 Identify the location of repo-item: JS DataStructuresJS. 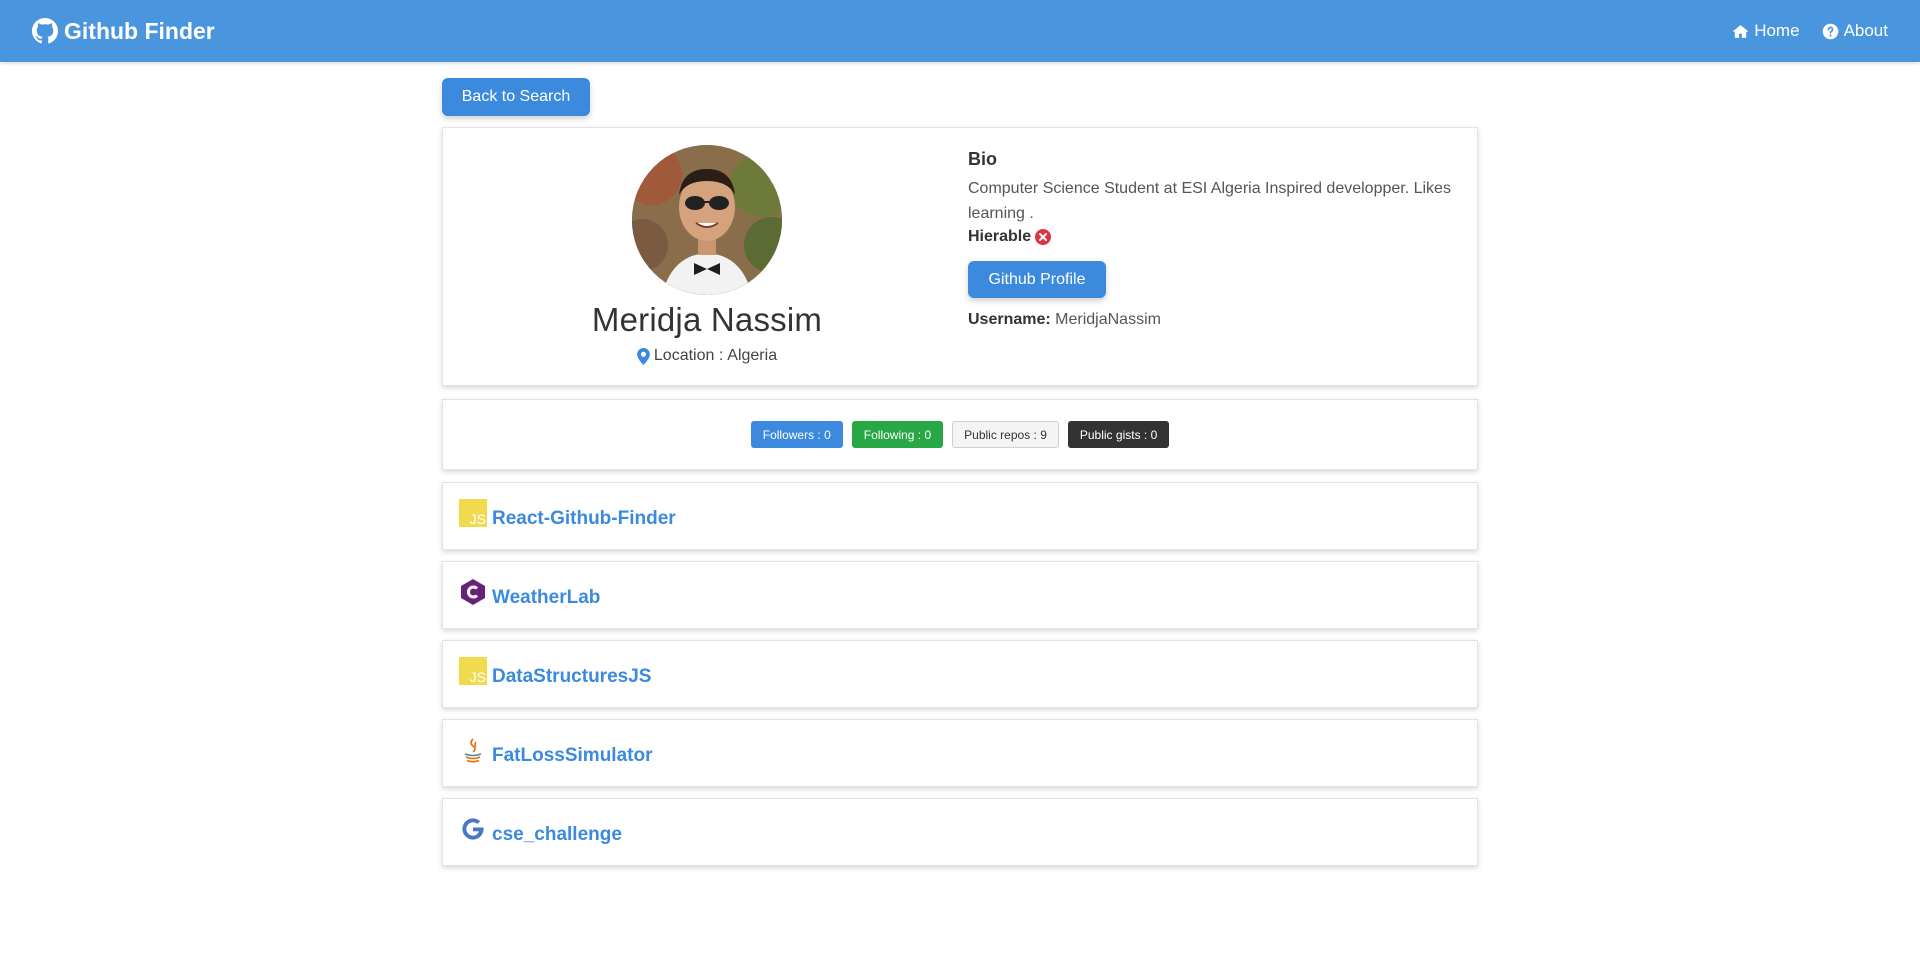
(960, 674).